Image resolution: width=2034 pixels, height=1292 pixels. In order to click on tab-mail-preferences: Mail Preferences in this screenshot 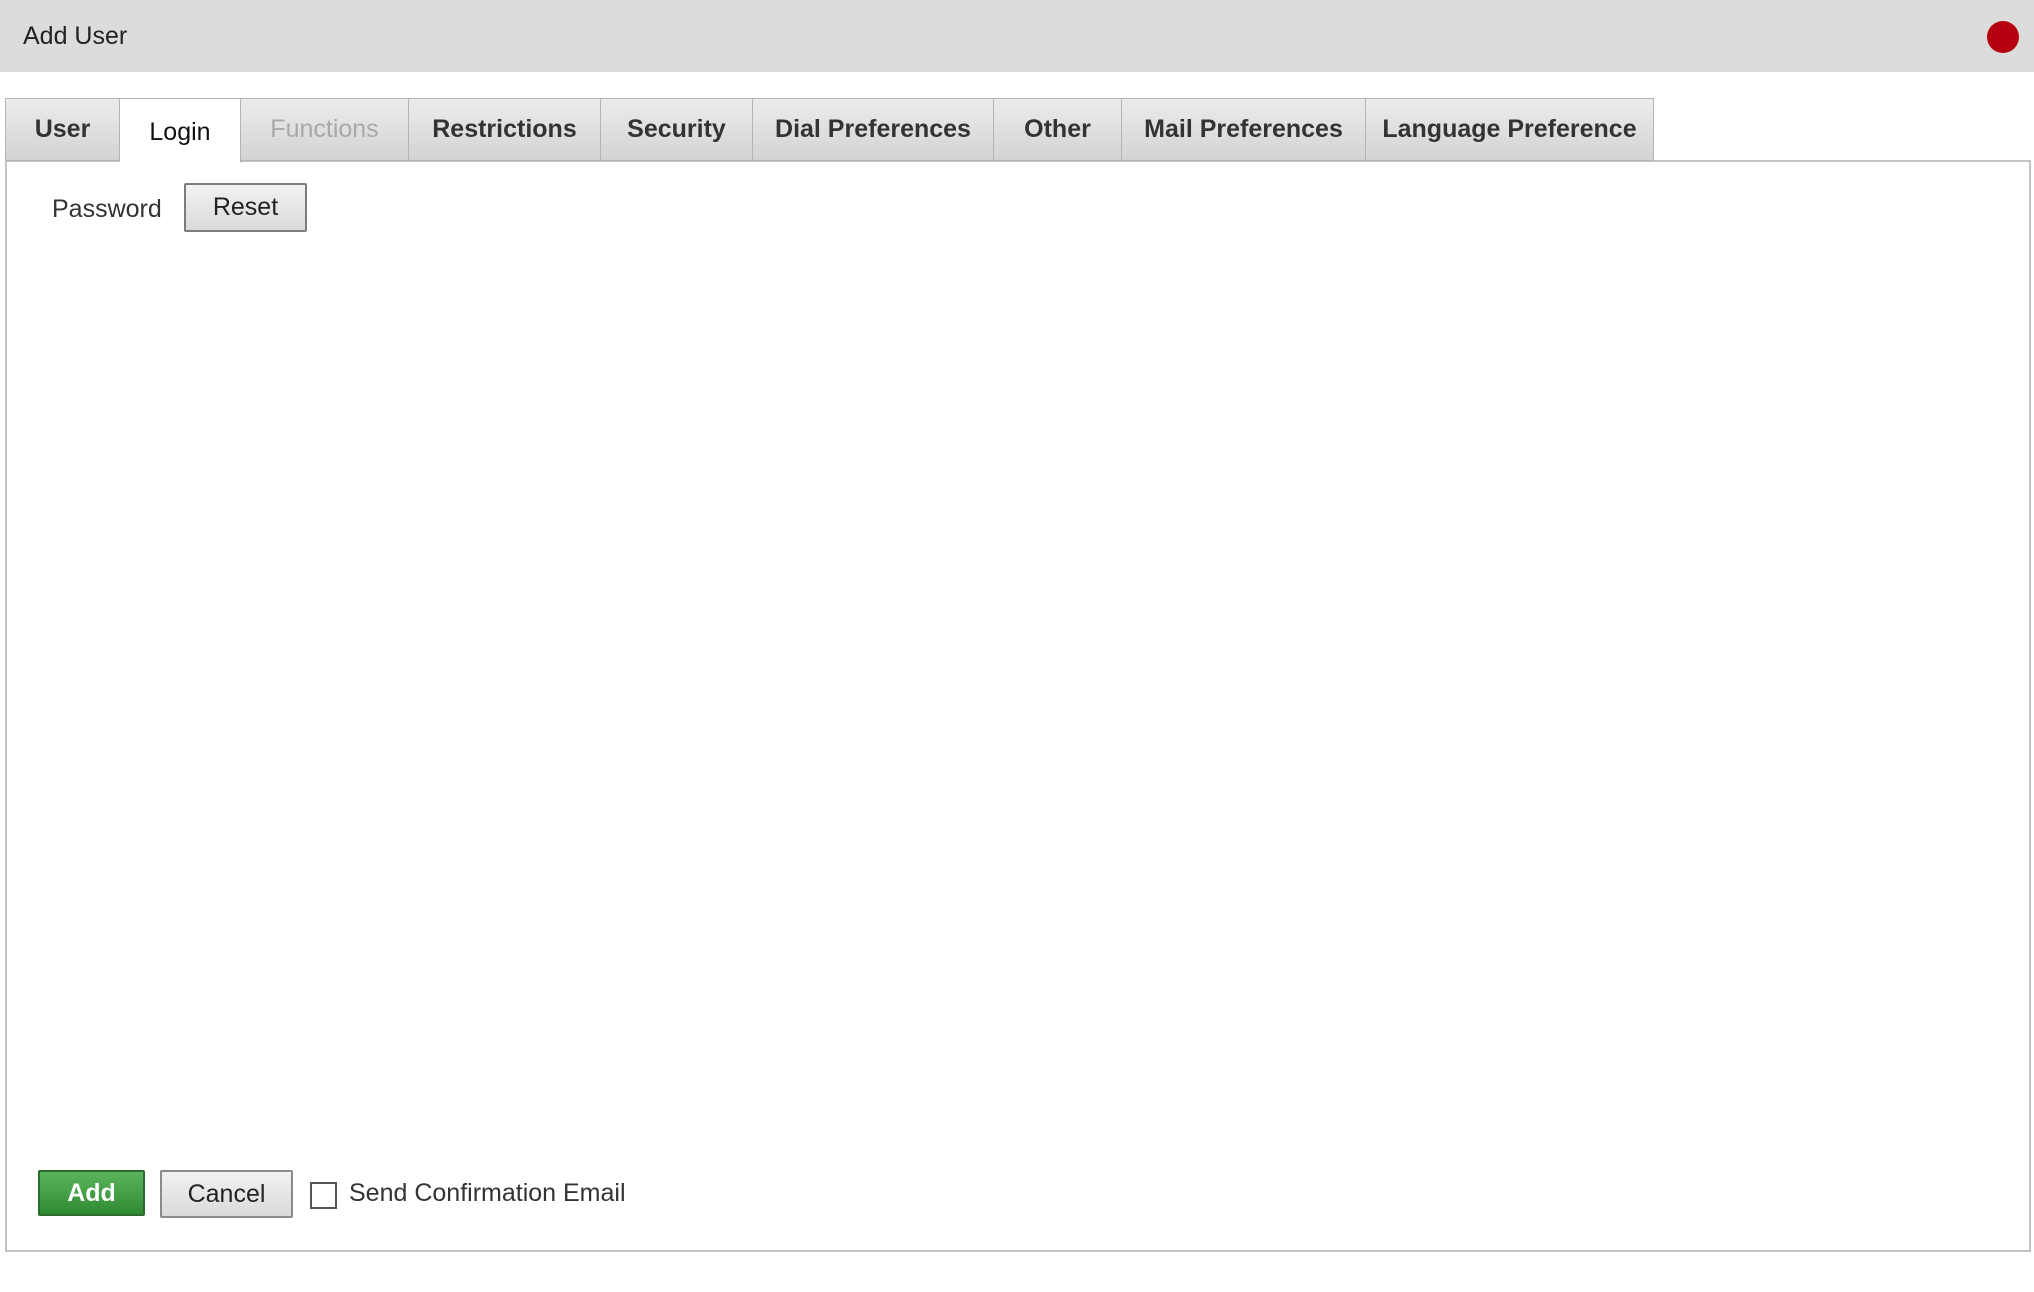, I will do `click(1244, 129)`.